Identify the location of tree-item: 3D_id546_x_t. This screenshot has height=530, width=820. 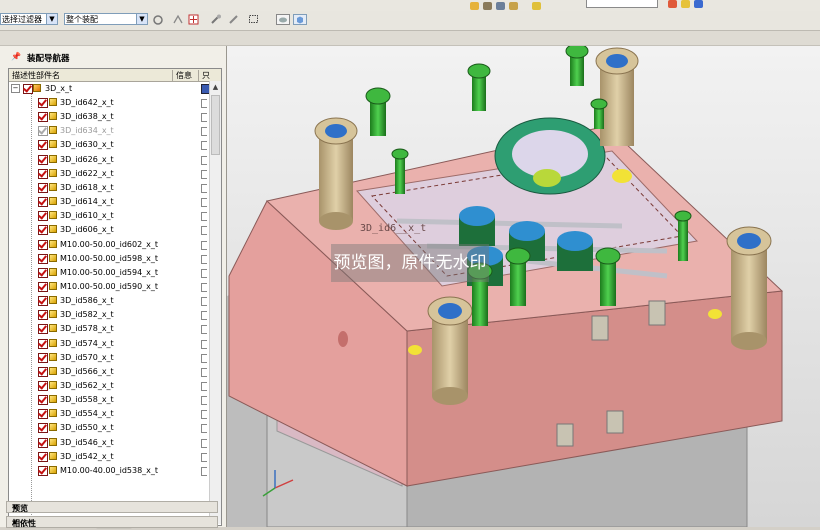
(109, 443).